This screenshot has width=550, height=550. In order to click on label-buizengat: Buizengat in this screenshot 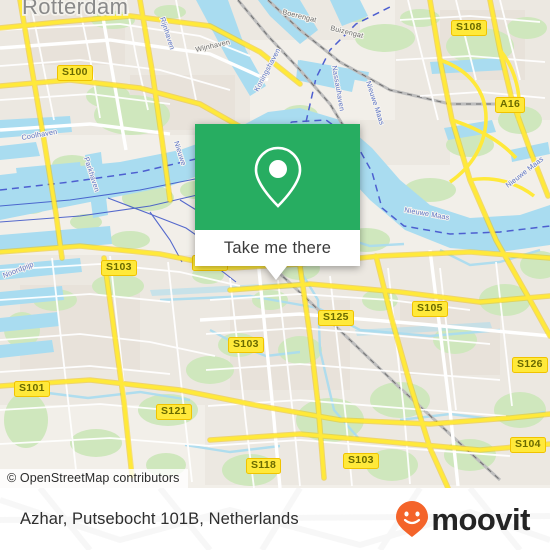, I will do `click(347, 31)`.